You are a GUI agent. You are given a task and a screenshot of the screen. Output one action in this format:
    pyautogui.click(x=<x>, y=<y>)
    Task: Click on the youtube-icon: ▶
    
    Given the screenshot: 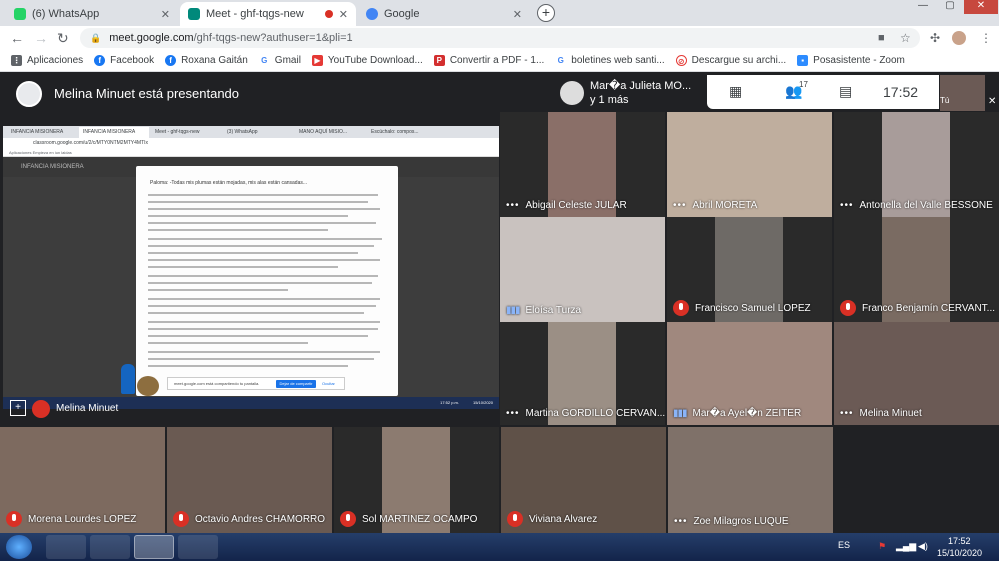 What is the action you would take?
    pyautogui.click(x=317, y=60)
    